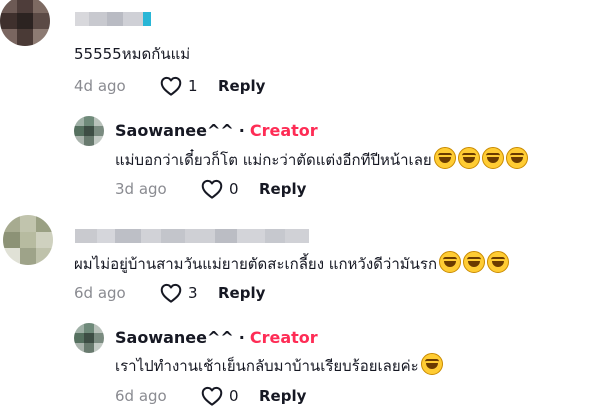 The image size is (600, 416). What do you see at coordinates (132, 54) in the screenshot?
I see `comment-text: 55555หมดกันแม่` at bounding box center [132, 54].